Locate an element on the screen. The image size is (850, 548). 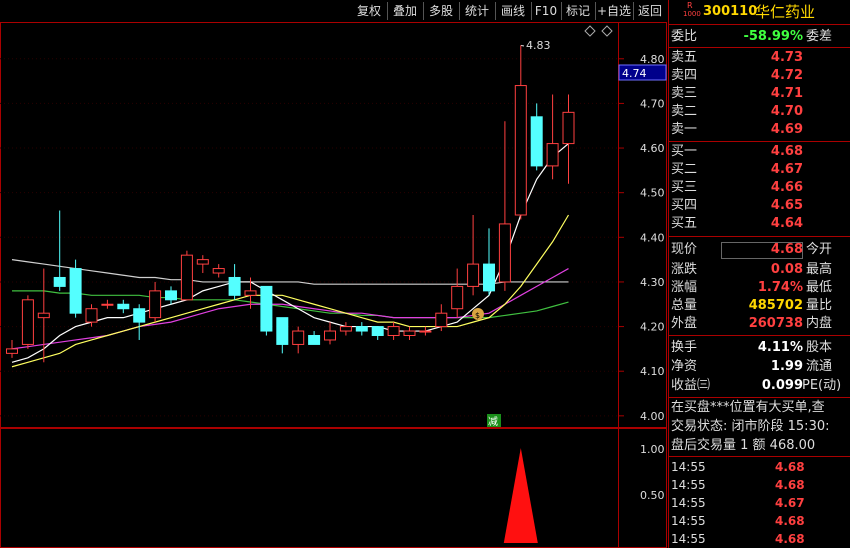
toolbar-button-multi-stock: 多股 is located at coordinates (441, 11).